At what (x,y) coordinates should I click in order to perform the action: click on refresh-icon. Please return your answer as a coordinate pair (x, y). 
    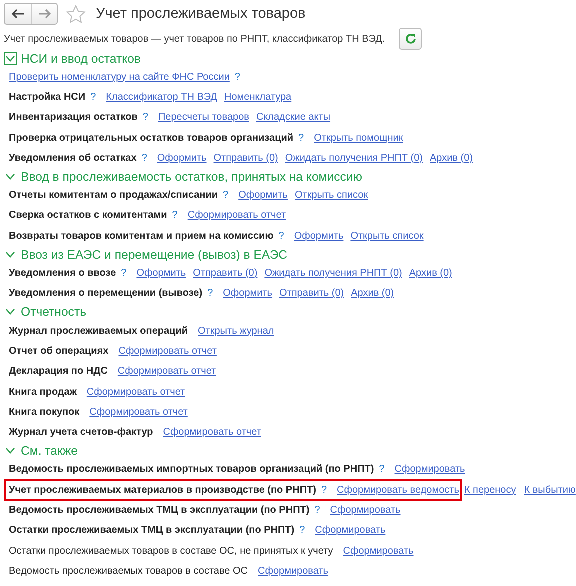
    Looking at the image, I should click on (410, 39).